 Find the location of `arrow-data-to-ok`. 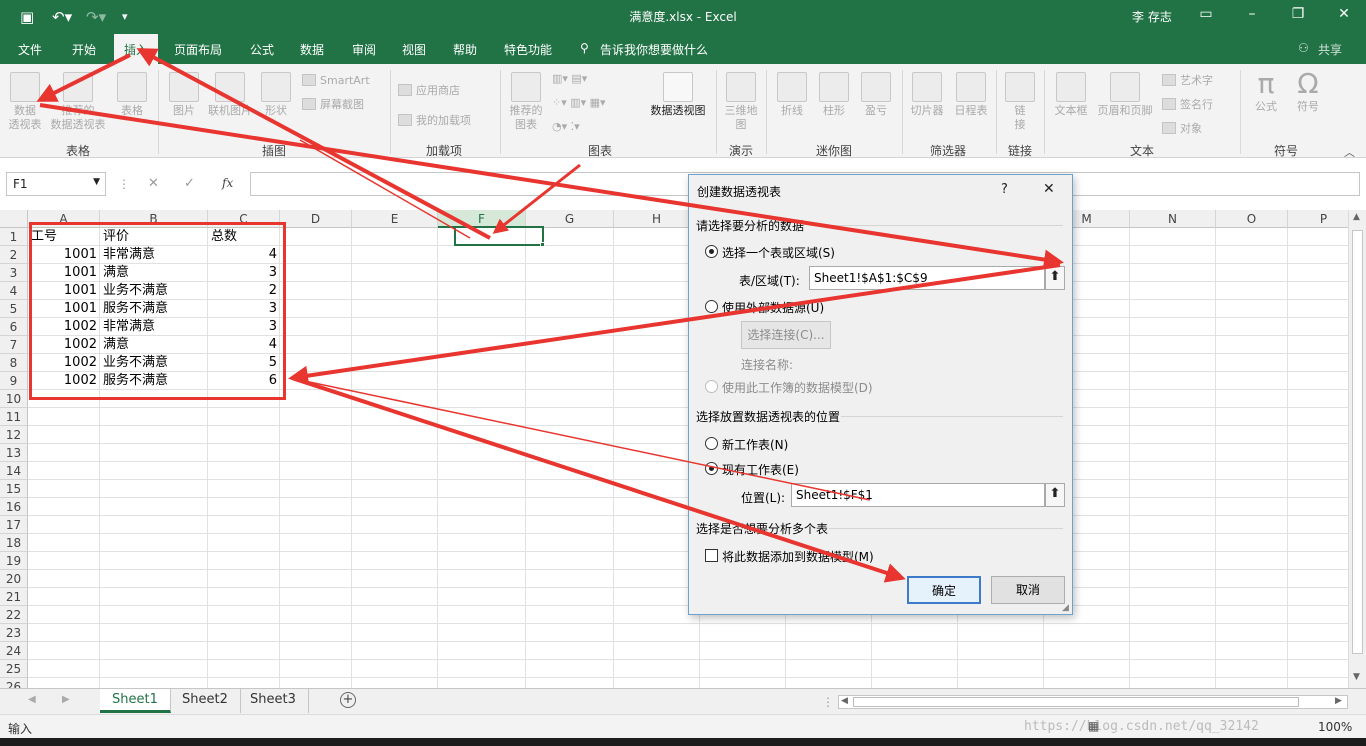

arrow-data-to-ok is located at coordinates (598, 479).